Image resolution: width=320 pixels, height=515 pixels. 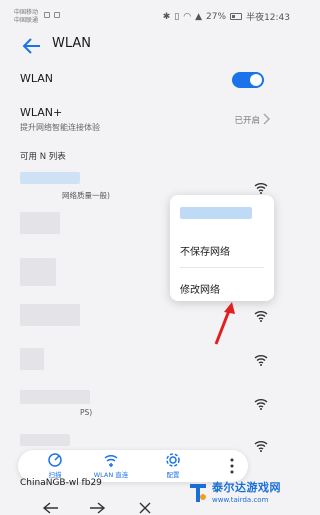 What do you see at coordinates (149, 80) in the screenshot?
I see `wlan-toggle-row: WLAN` at bounding box center [149, 80].